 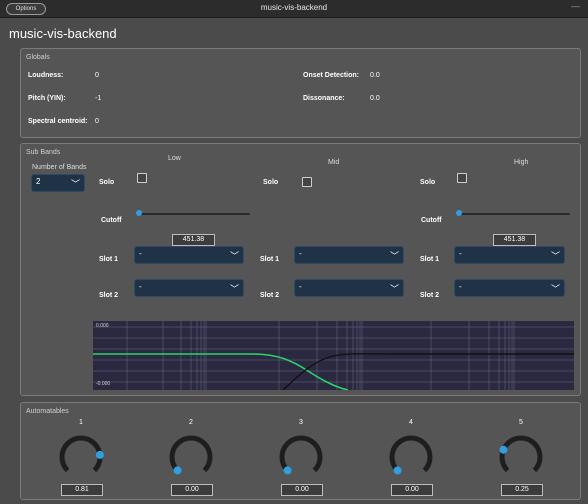 I want to click on title-bar: Options music-vis-backend —, so click(x=294, y=9).